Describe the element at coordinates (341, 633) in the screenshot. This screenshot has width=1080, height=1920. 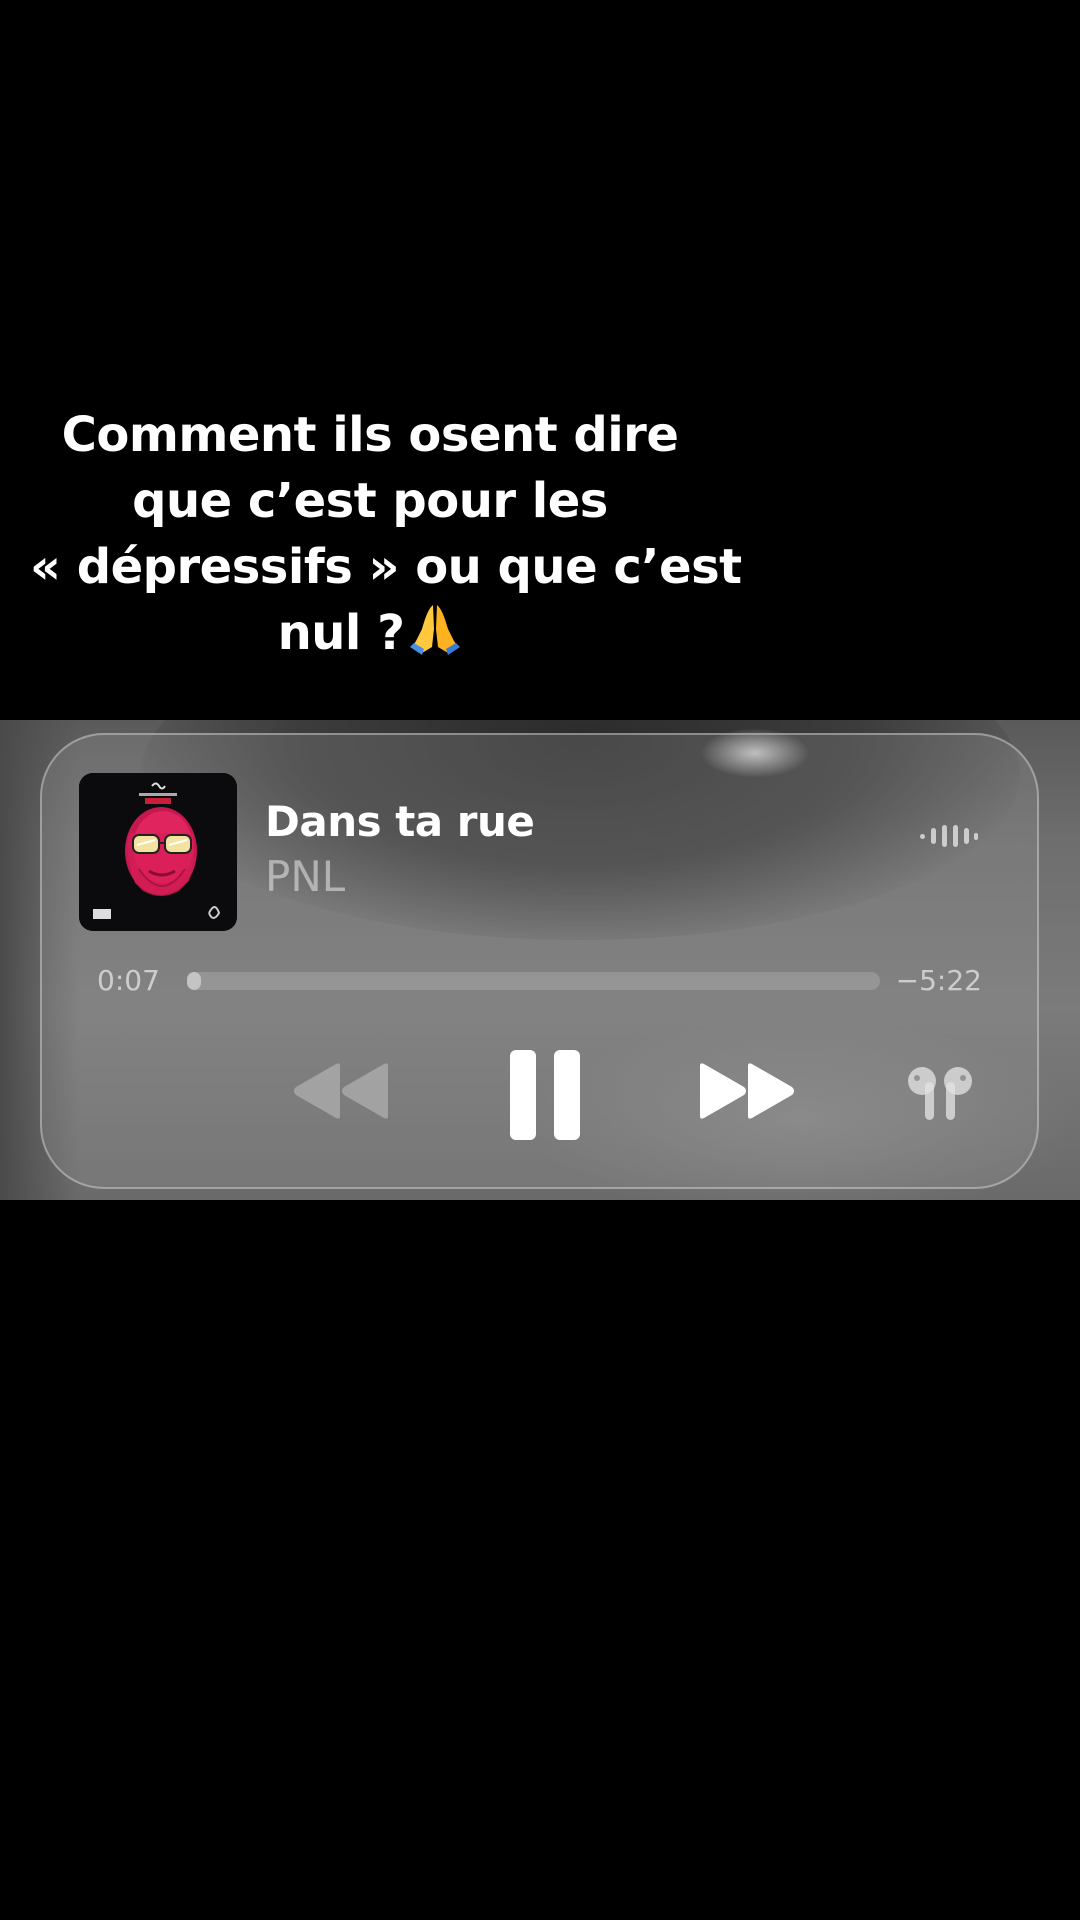
I see `caption-line-4-text: nul ?` at that location.